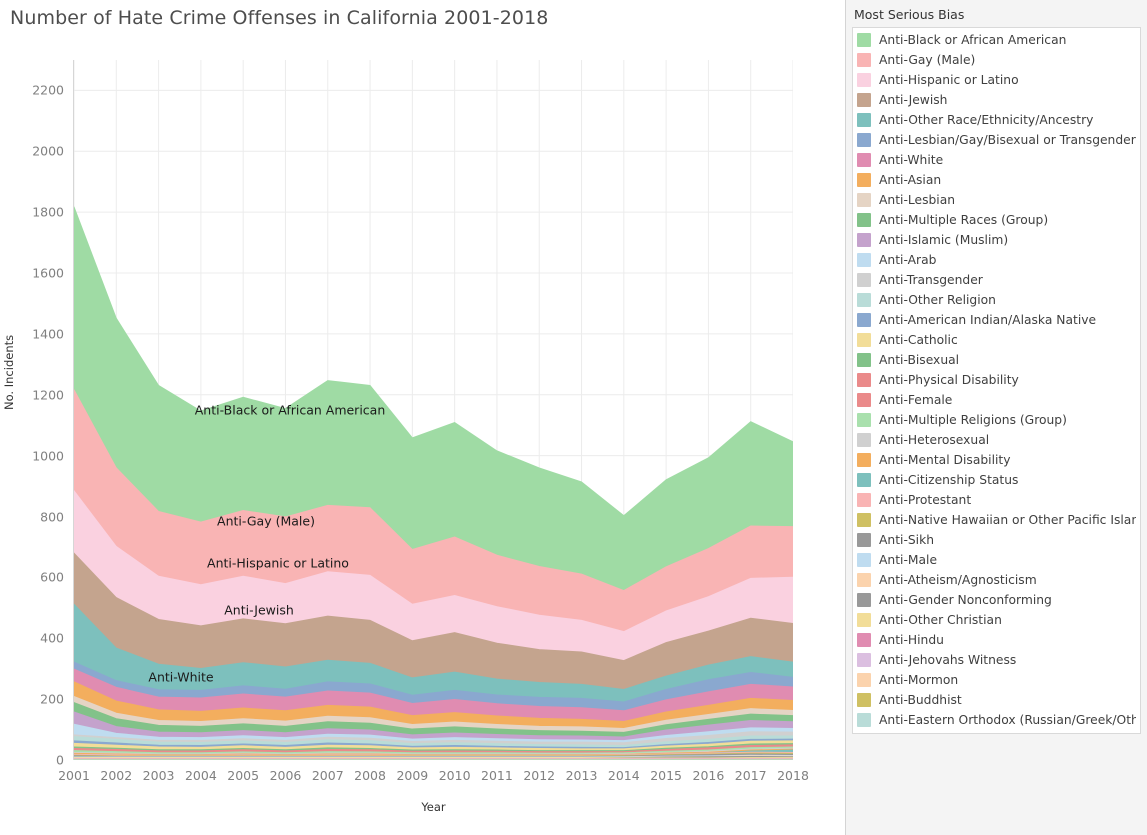  Describe the element at coordinates (919, 680) in the screenshot. I see `legend-item-label: Anti-Mormon` at that location.